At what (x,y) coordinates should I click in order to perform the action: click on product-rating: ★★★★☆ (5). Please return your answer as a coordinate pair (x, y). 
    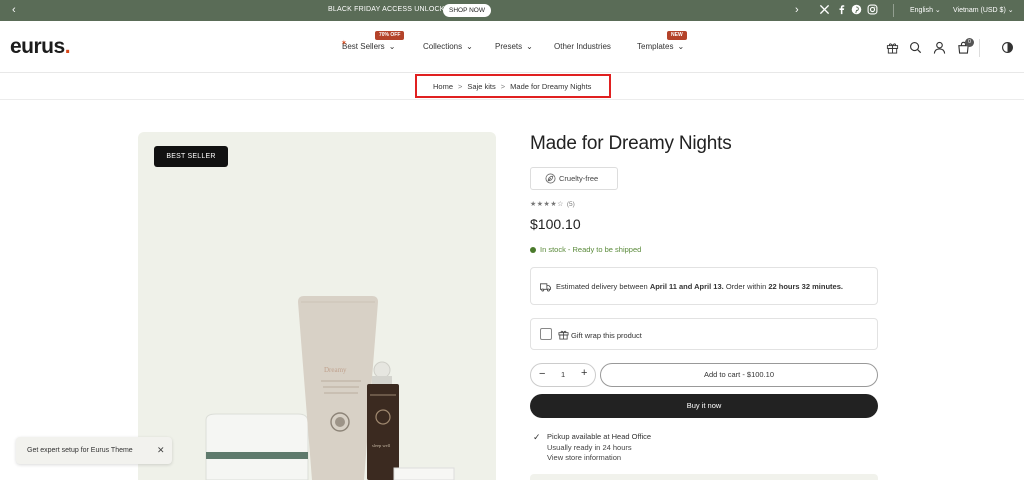
    Looking at the image, I should click on (552, 204).